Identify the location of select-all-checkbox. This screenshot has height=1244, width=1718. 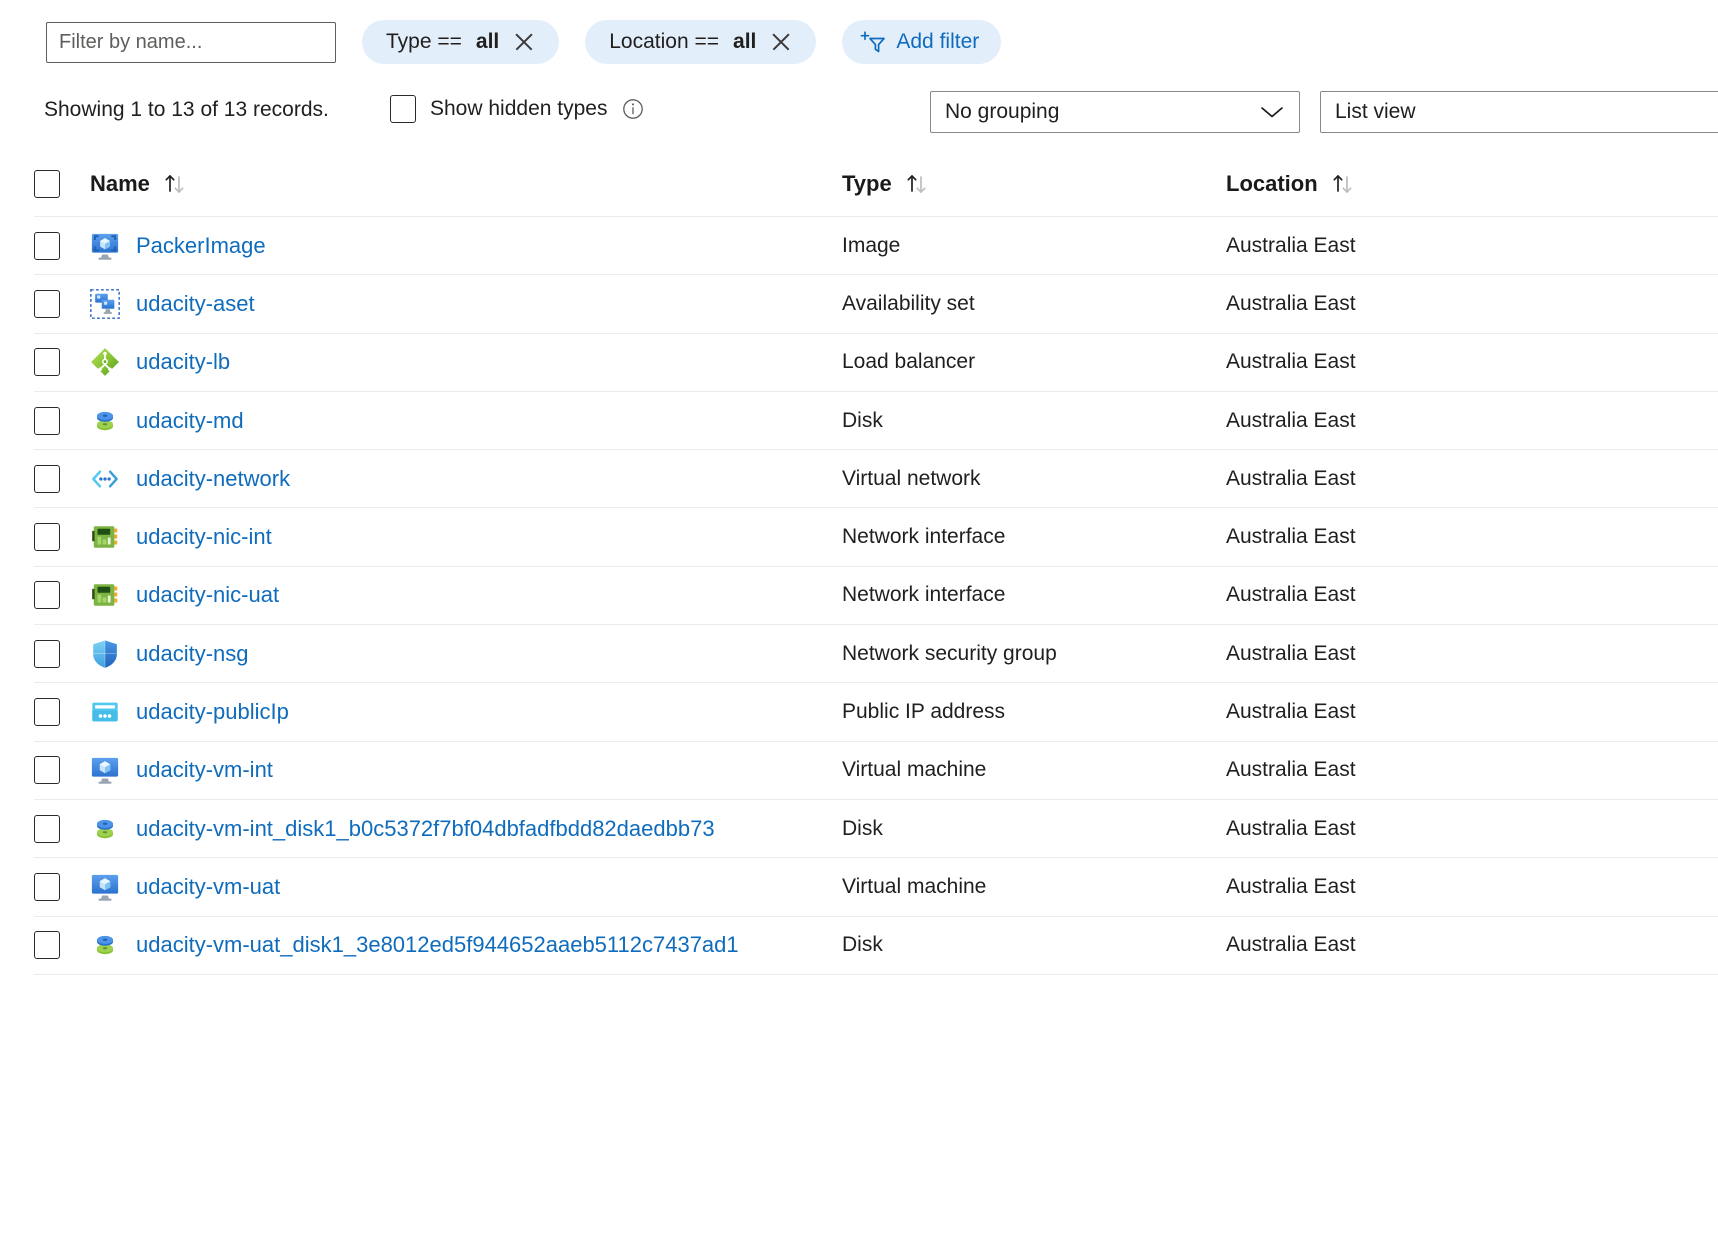
(47, 184).